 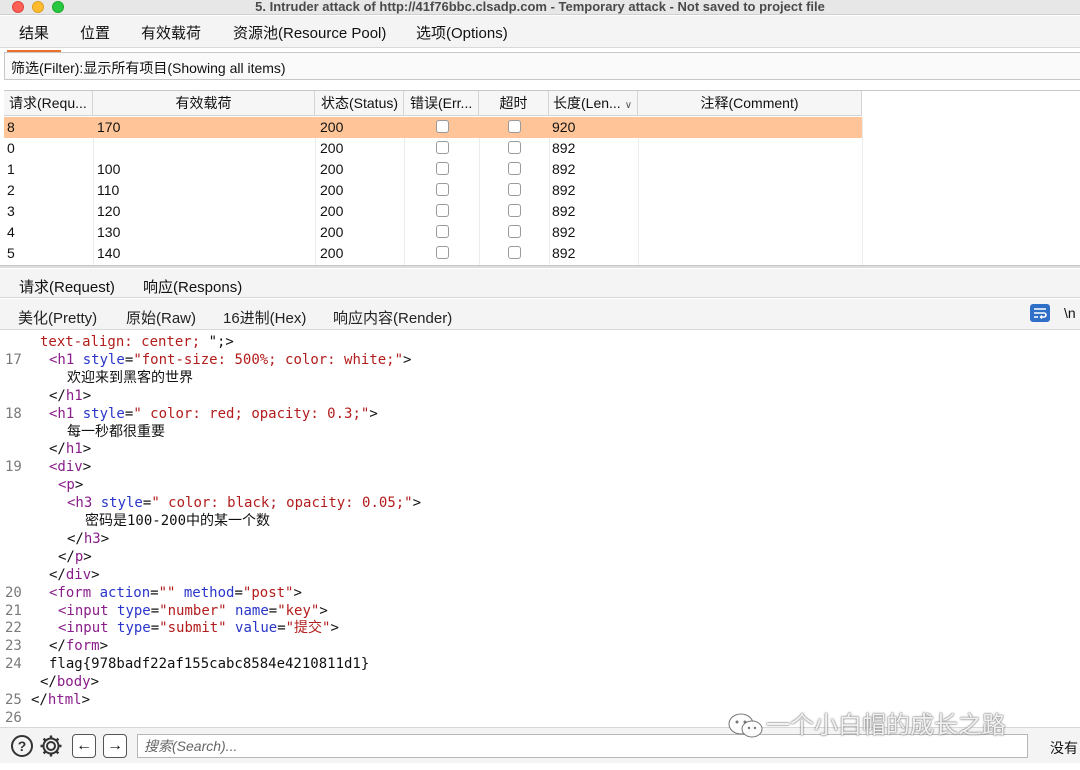 I want to click on code-line-content: </body>, so click(x=69, y=682).